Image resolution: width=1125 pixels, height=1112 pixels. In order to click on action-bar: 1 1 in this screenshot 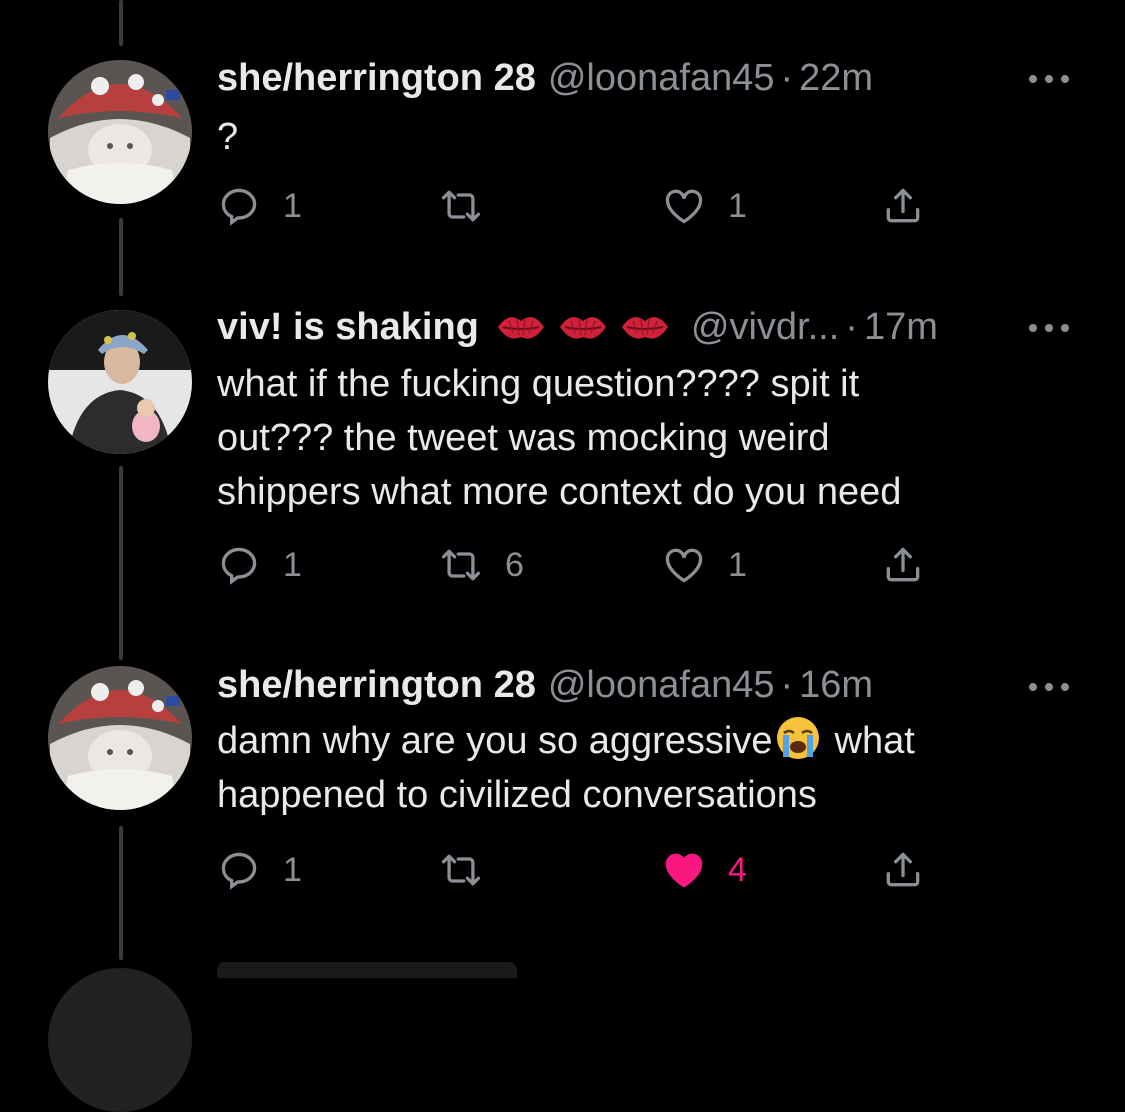, I will do `click(577, 206)`.